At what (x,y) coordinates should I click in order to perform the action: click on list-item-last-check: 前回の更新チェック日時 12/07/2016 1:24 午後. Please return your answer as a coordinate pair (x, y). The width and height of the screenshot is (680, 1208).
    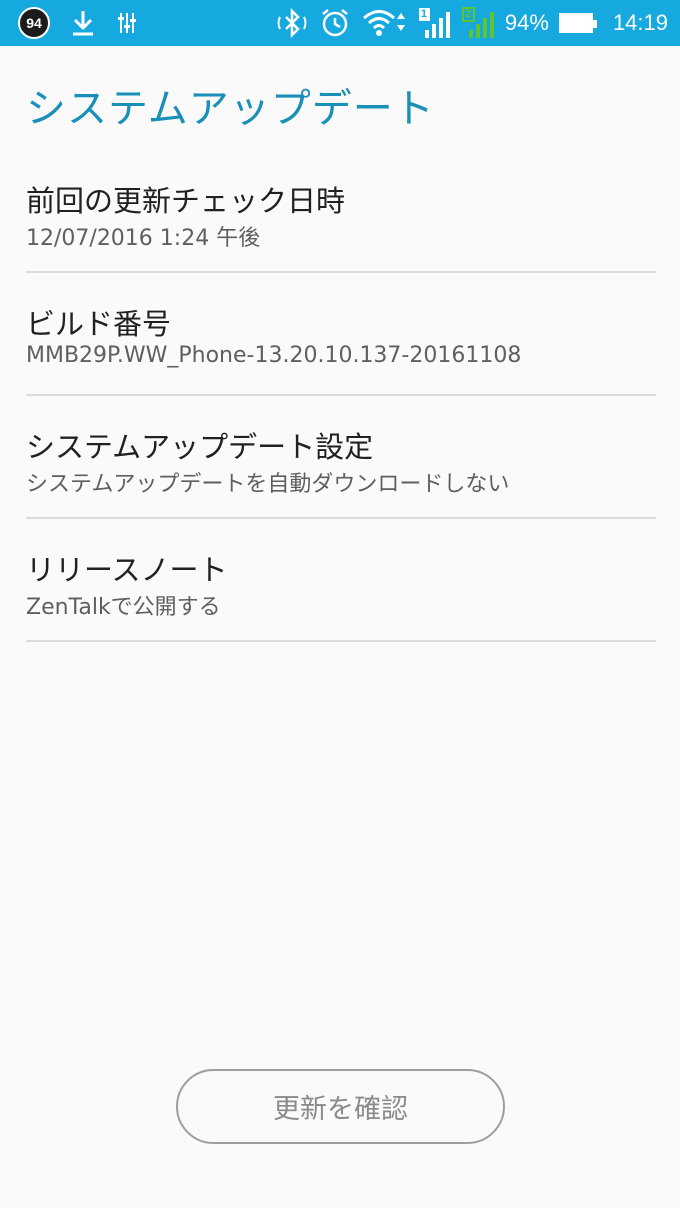
    Looking at the image, I should click on (341, 211).